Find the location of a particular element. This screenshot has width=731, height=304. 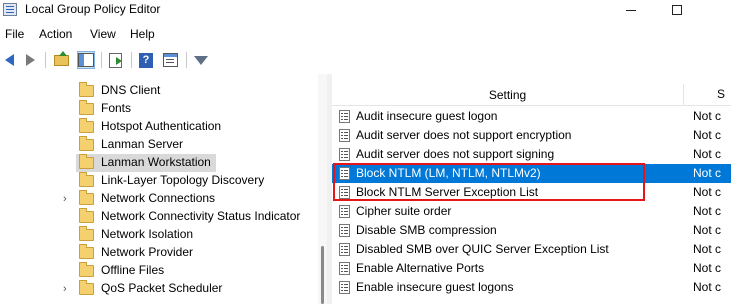

tree-item-lanman-server: Lanman Server is located at coordinates (159, 145).